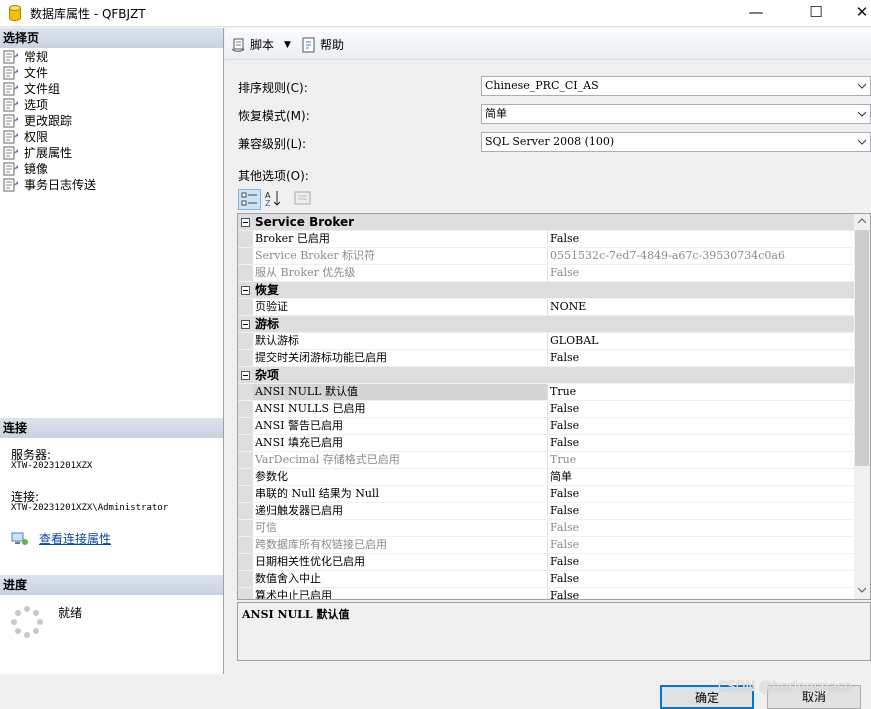 The width and height of the screenshot is (871, 709). Describe the element at coordinates (49, 73) in the screenshot. I see `nav-item-files: 文件` at that location.